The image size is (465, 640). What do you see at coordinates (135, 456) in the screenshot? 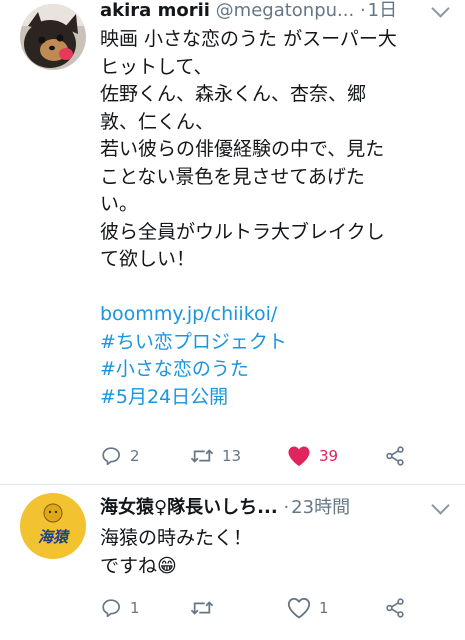
I see `reply-count: 2` at bounding box center [135, 456].